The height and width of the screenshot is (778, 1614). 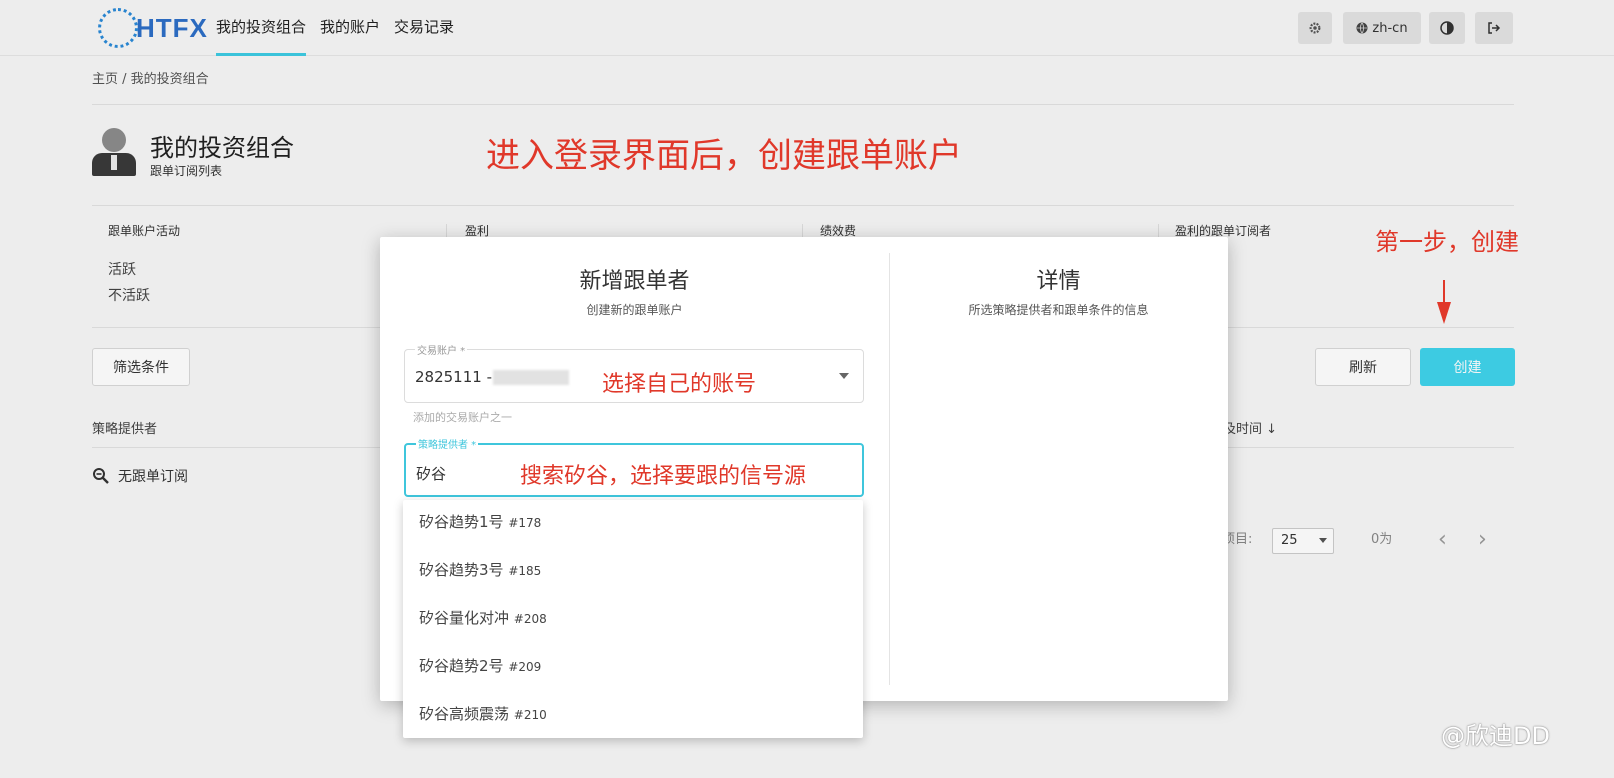 What do you see at coordinates (1382, 539) in the screenshot?
I see `page-range: 0为` at bounding box center [1382, 539].